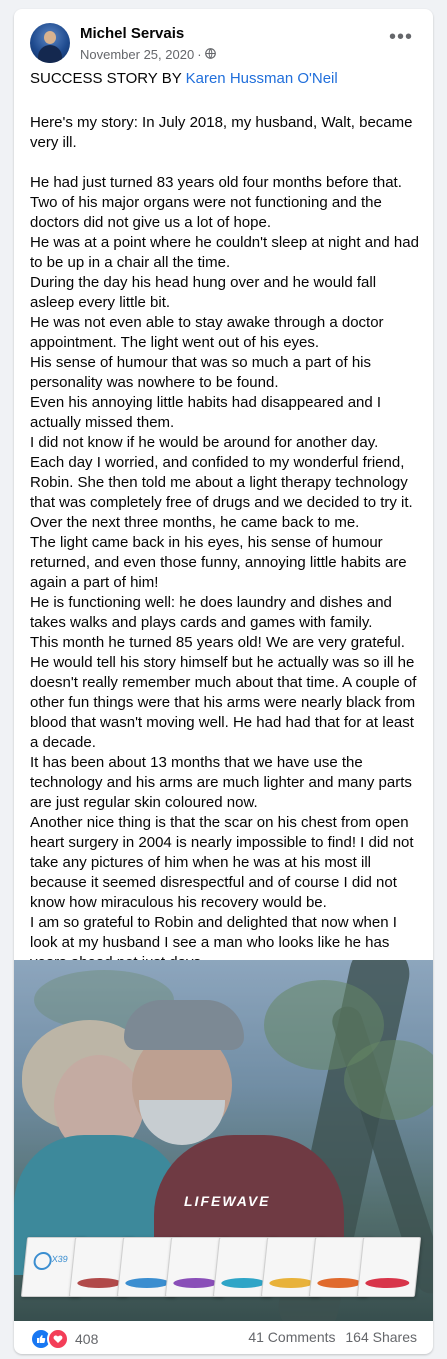  What do you see at coordinates (262, 78) in the screenshot?
I see `tagged-user-link: Karen Hussman O'Neil` at bounding box center [262, 78].